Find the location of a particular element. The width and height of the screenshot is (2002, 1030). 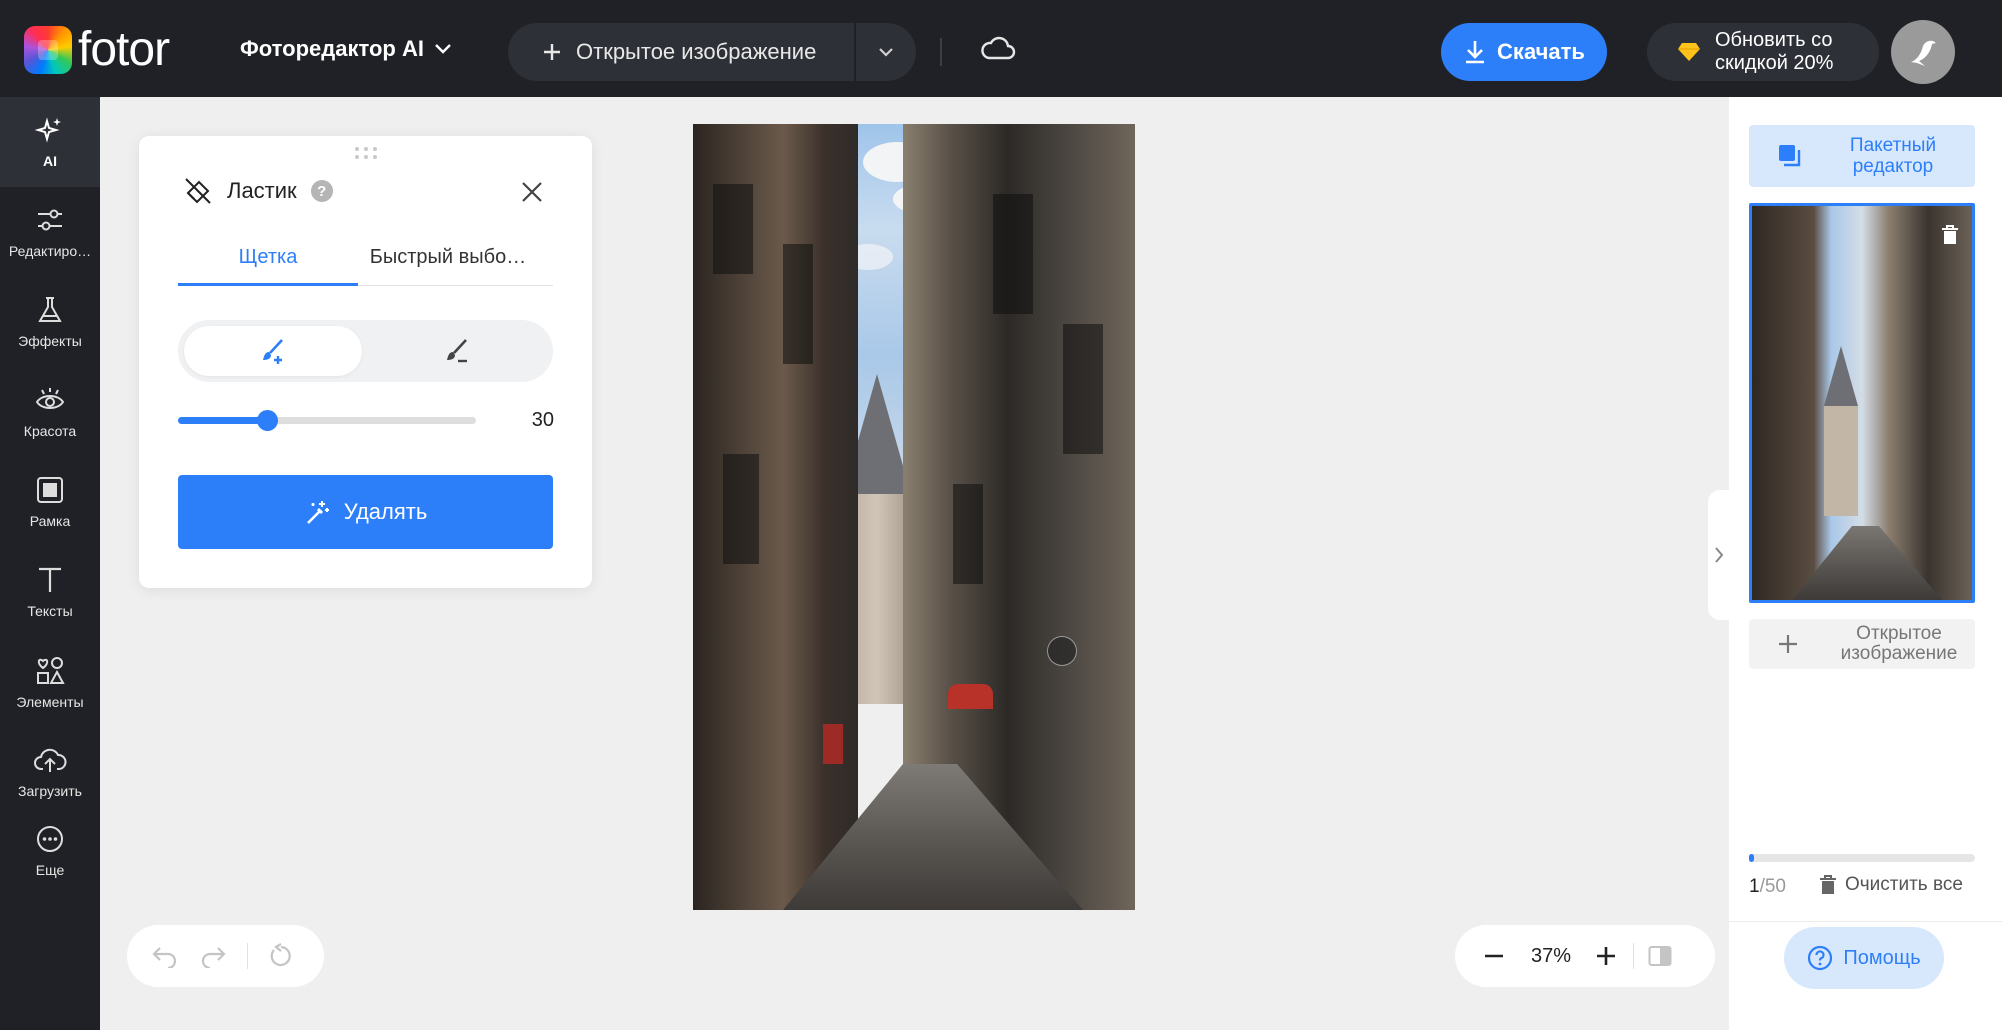

sidebar-item-label: Рамка is located at coordinates (50, 521).